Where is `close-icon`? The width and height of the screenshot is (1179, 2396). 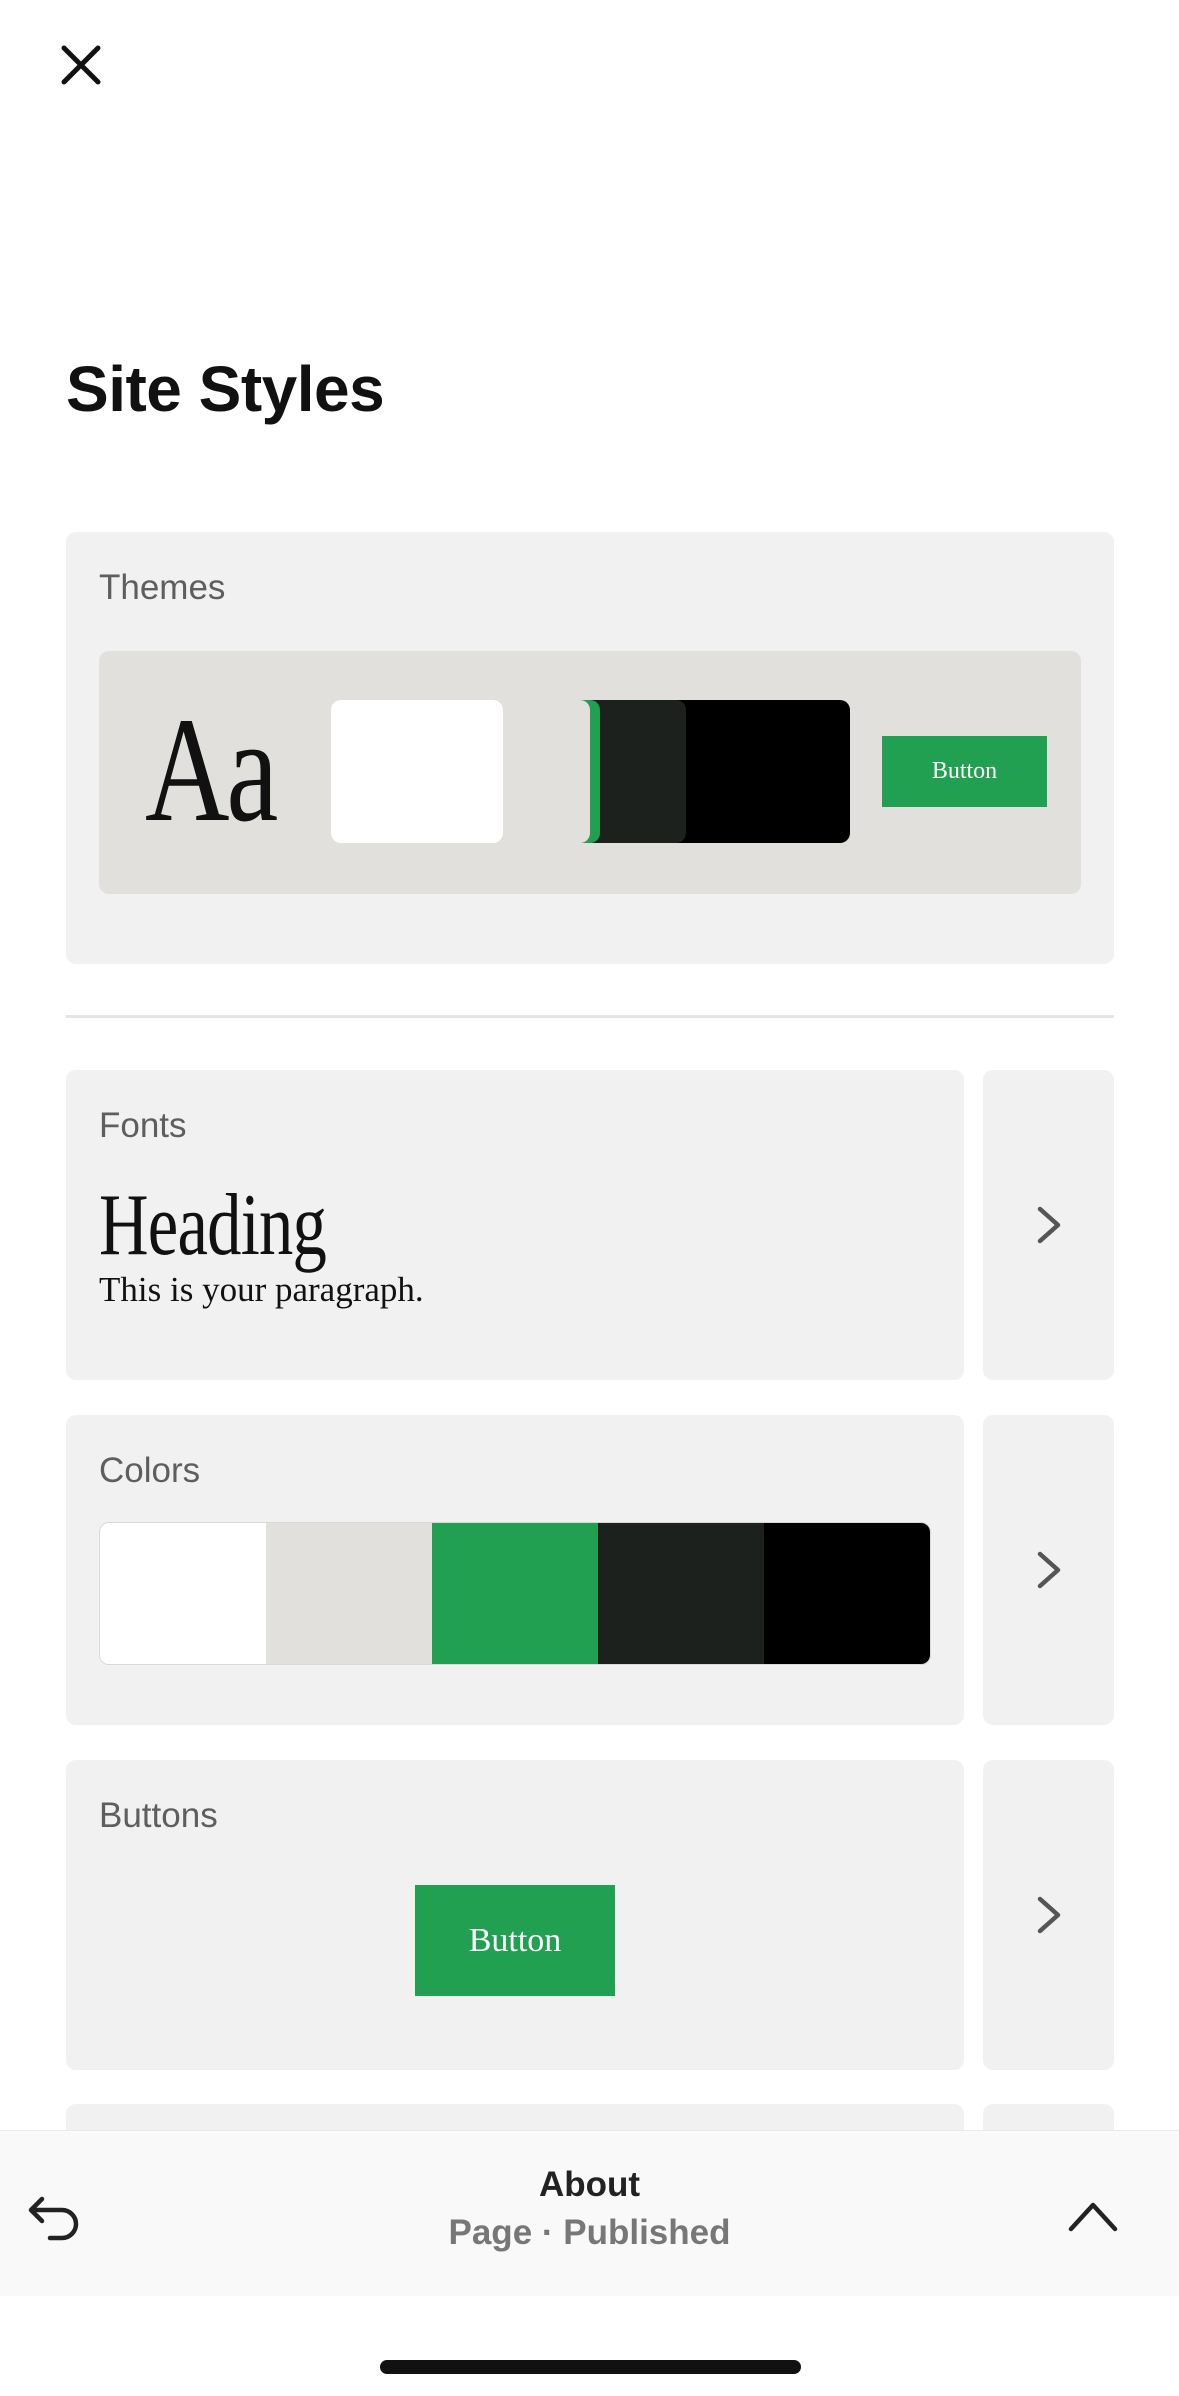 close-icon is located at coordinates (81, 65).